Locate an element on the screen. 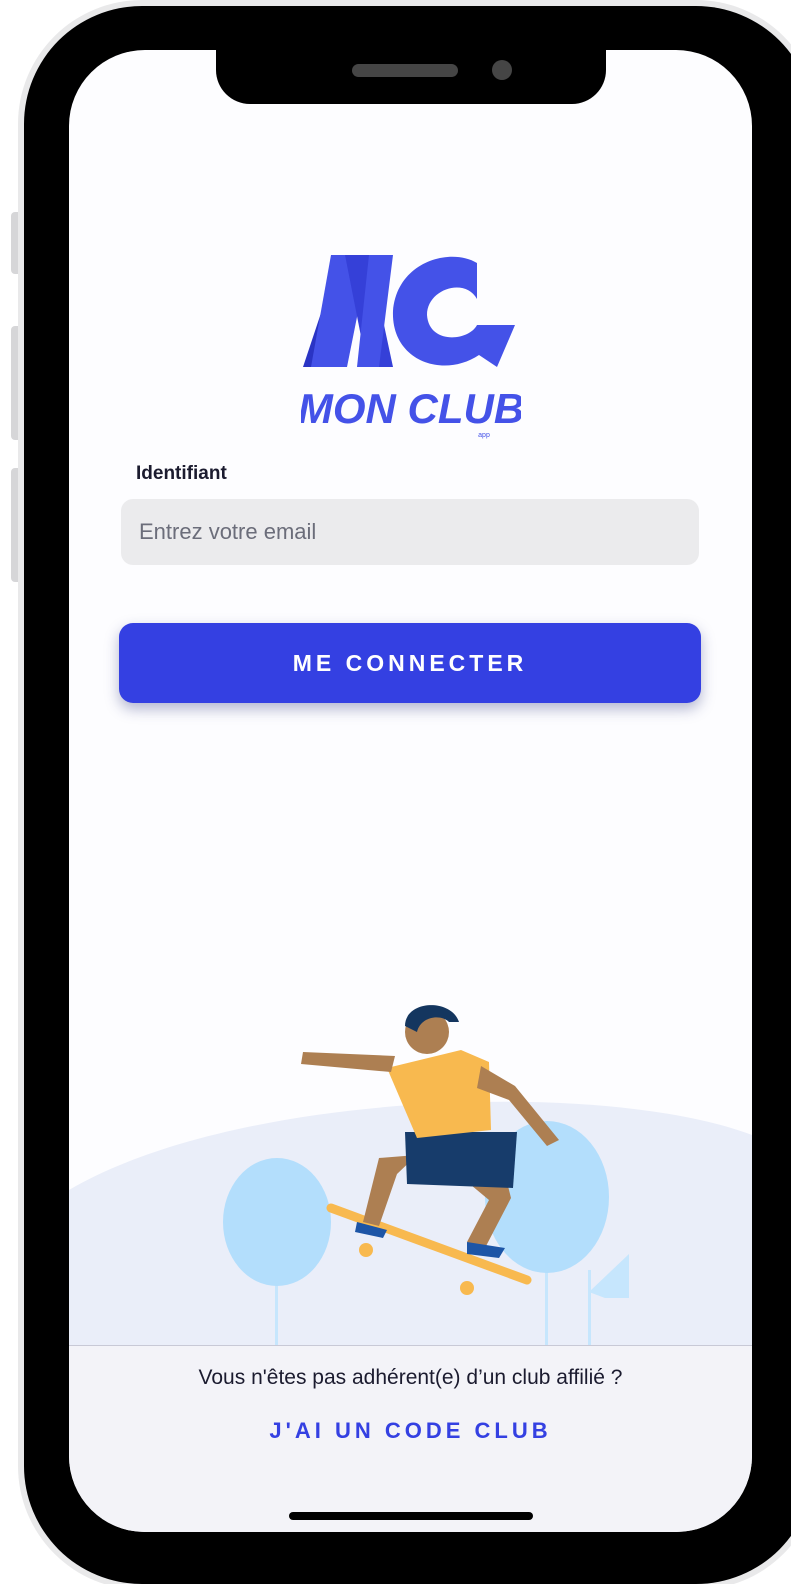  speaker-grille is located at coordinates (405, 70).